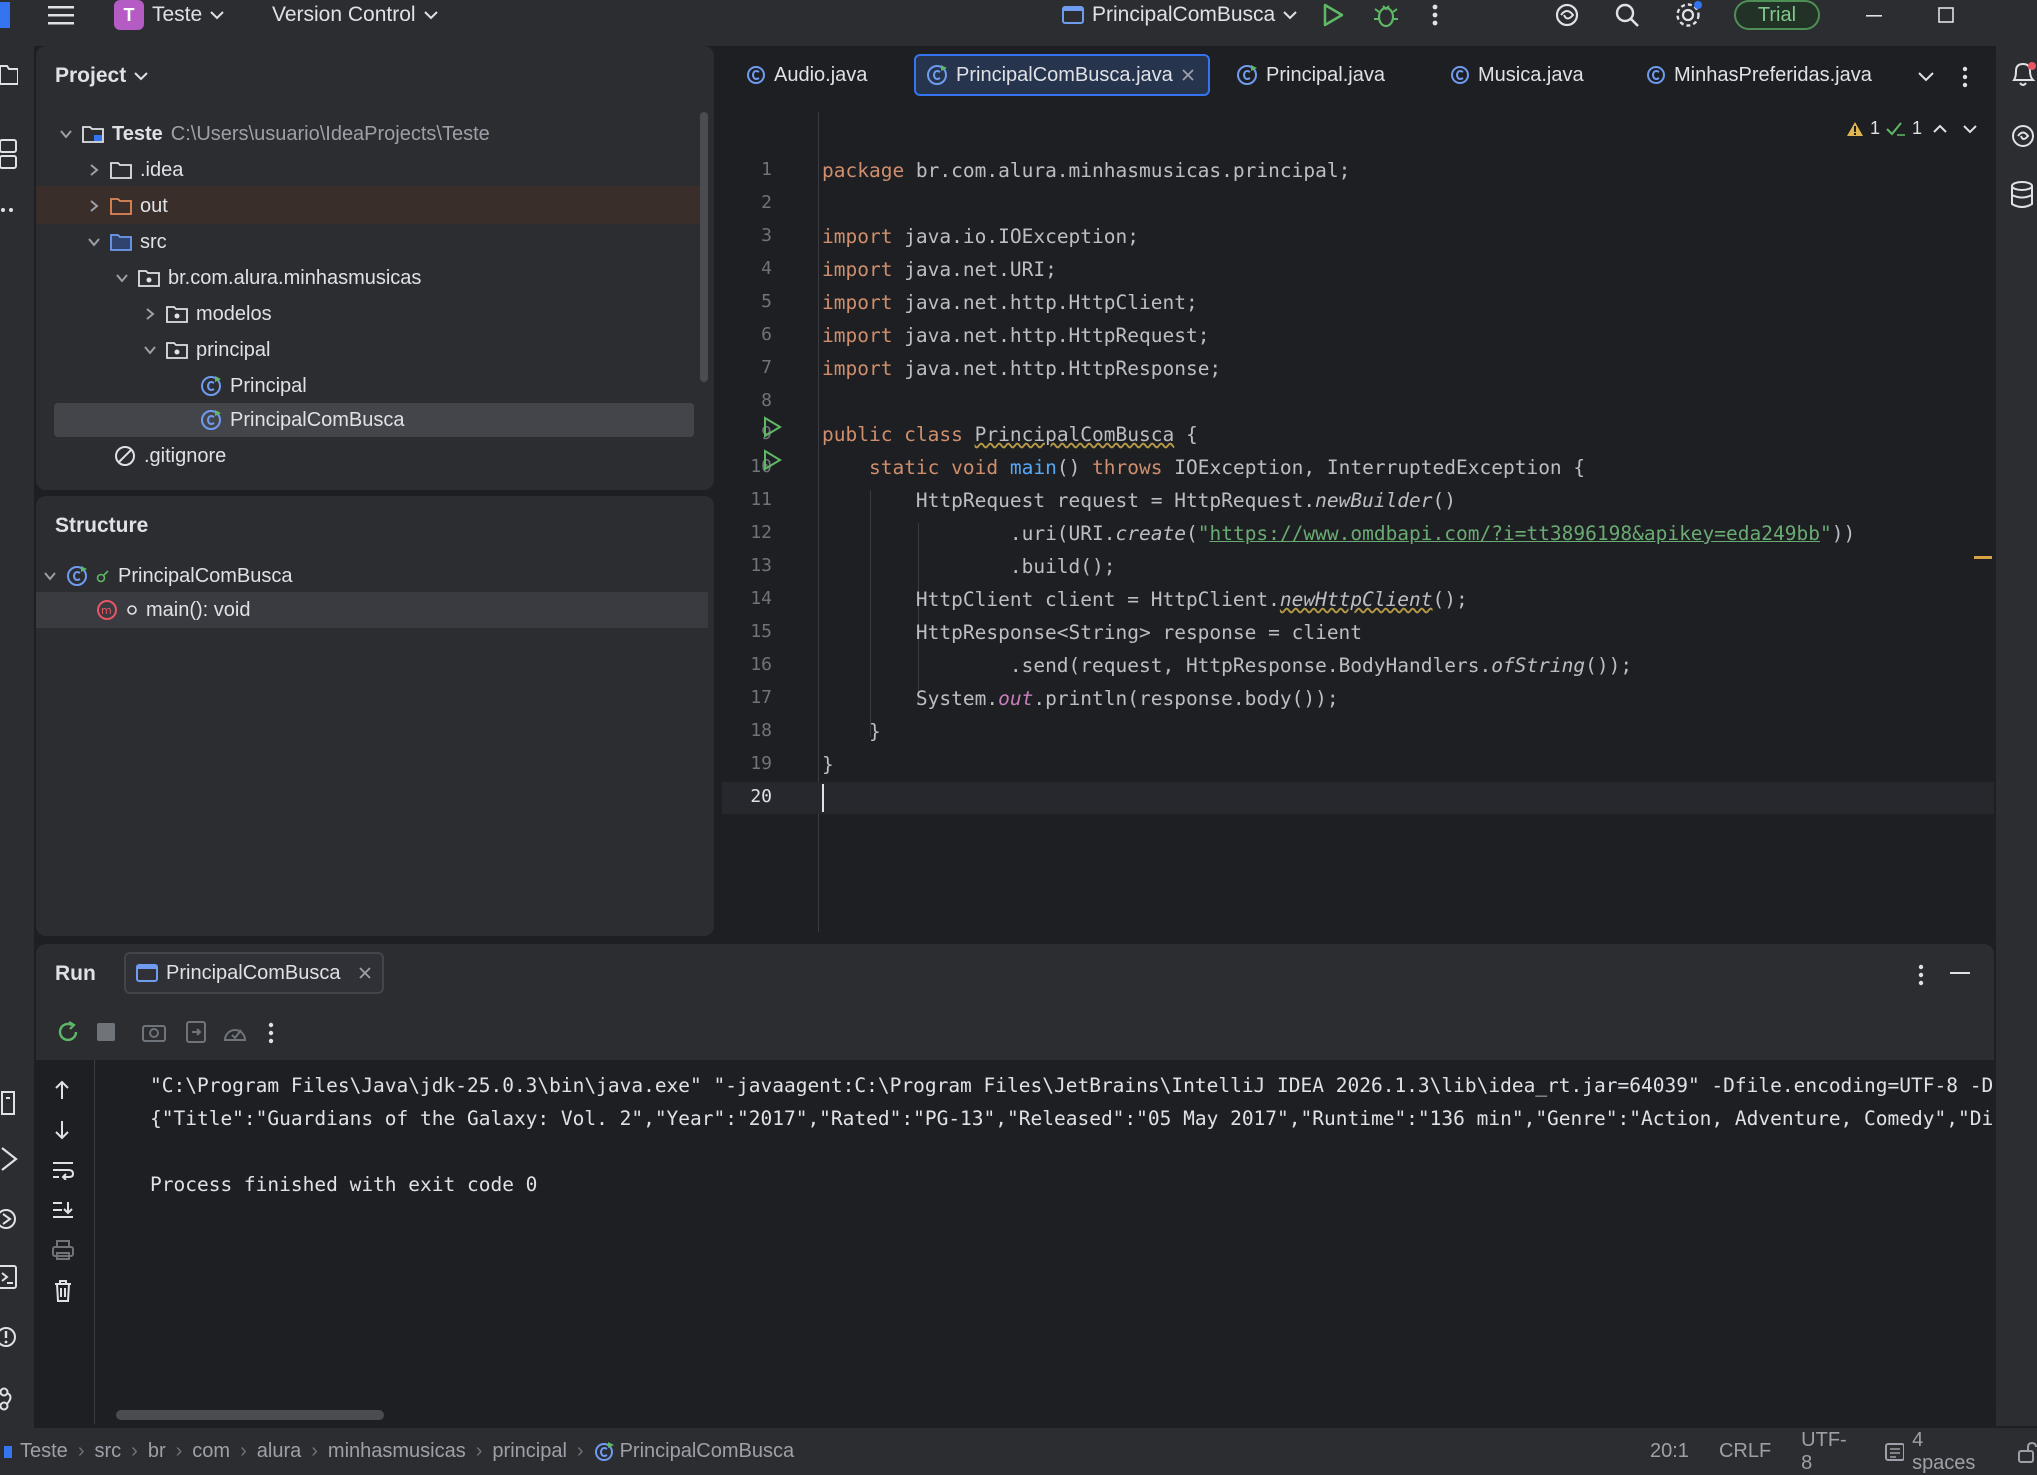  Describe the element at coordinates (1759, 75) in the screenshot. I see `tab-minhaspreferidas: MinhasPreferidas.java` at that location.